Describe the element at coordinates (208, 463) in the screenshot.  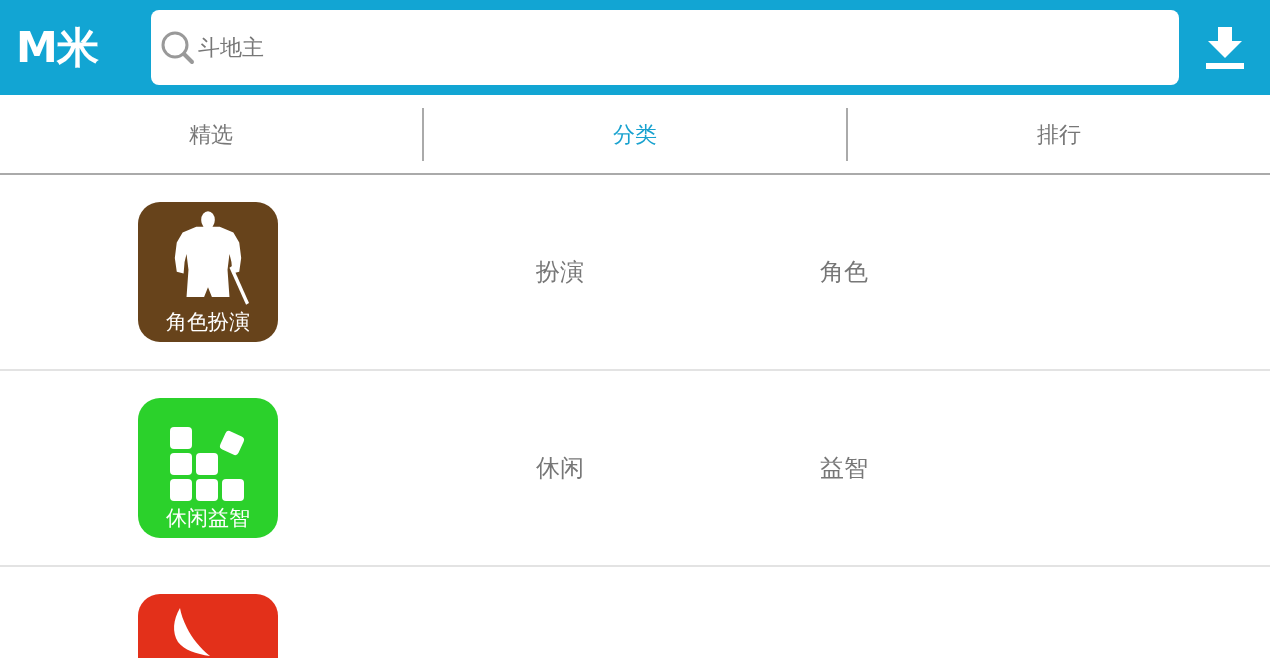
I see `blocks-icon` at that location.